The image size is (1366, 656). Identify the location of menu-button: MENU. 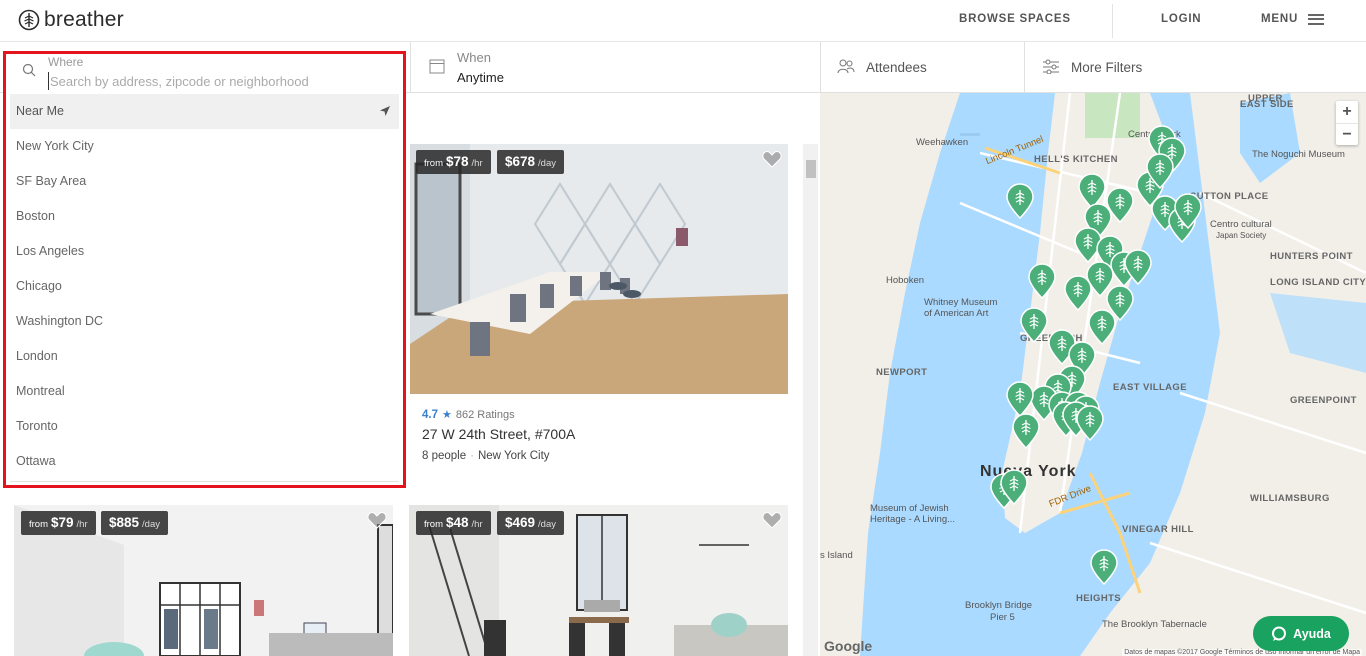
(1293, 19).